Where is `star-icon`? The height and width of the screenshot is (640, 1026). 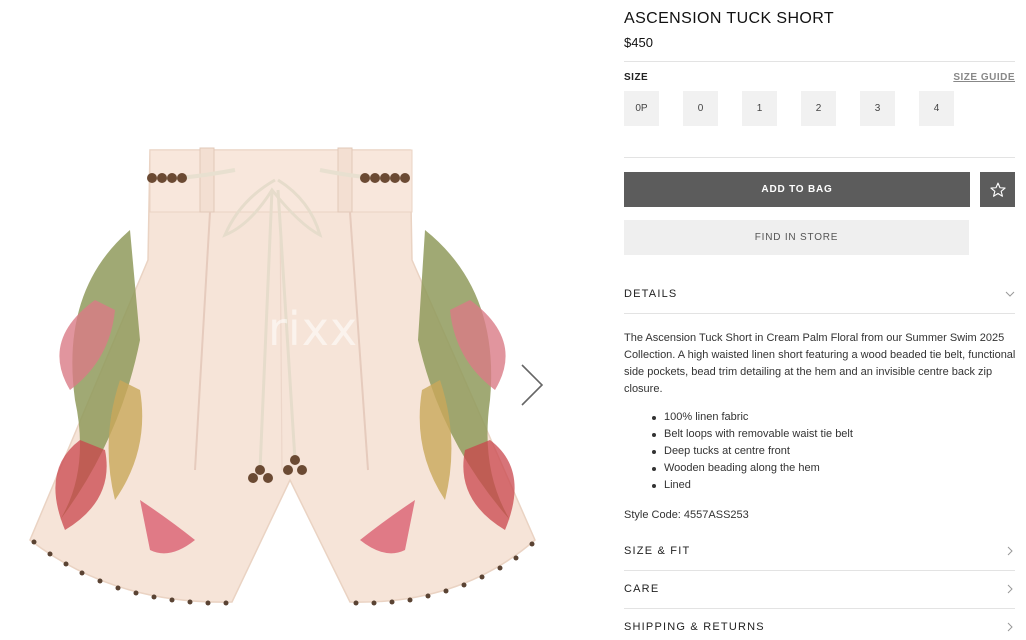 star-icon is located at coordinates (997, 189).